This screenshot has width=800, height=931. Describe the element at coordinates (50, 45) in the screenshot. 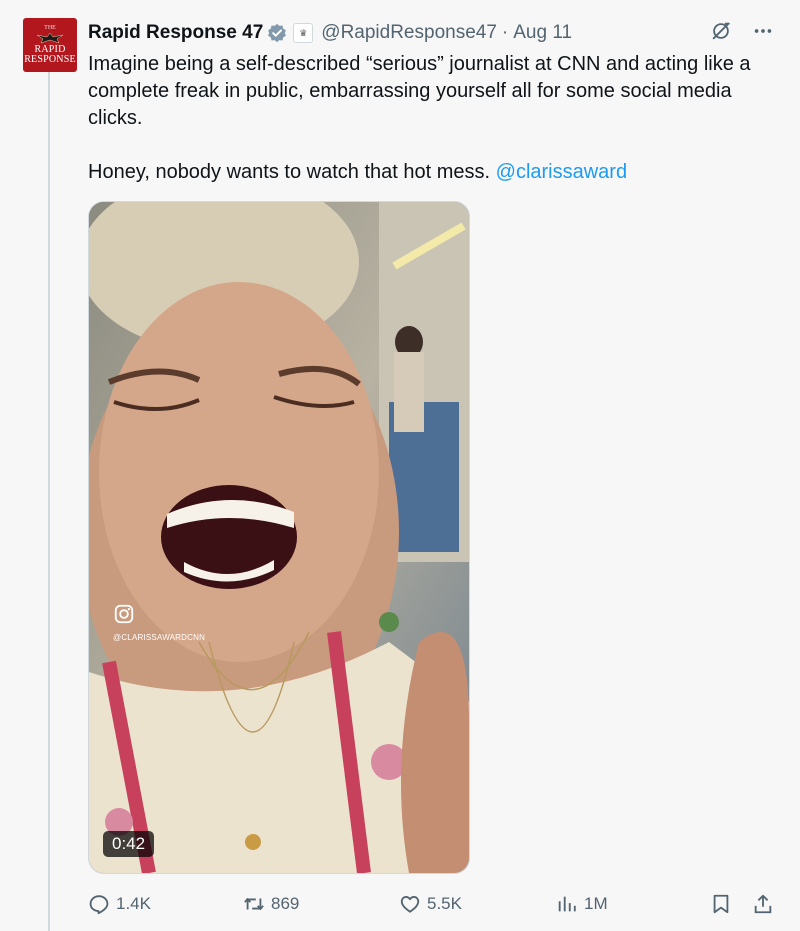

I see `avatar: THE RAPID RESPONSE` at that location.